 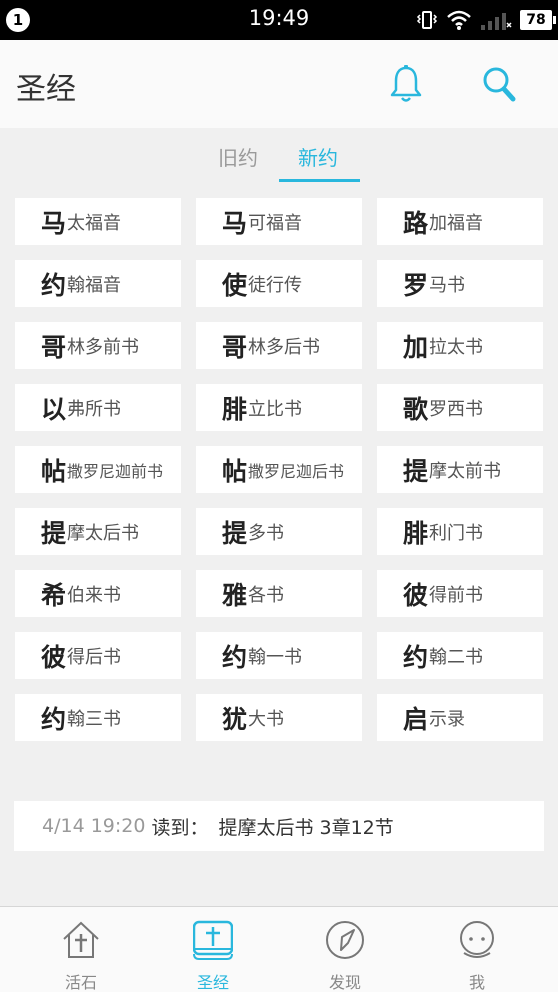 What do you see at coordinates (456, 595) in the screenshot?
I see `book-name-rest: 得前书` at bounding box center [456, 595].